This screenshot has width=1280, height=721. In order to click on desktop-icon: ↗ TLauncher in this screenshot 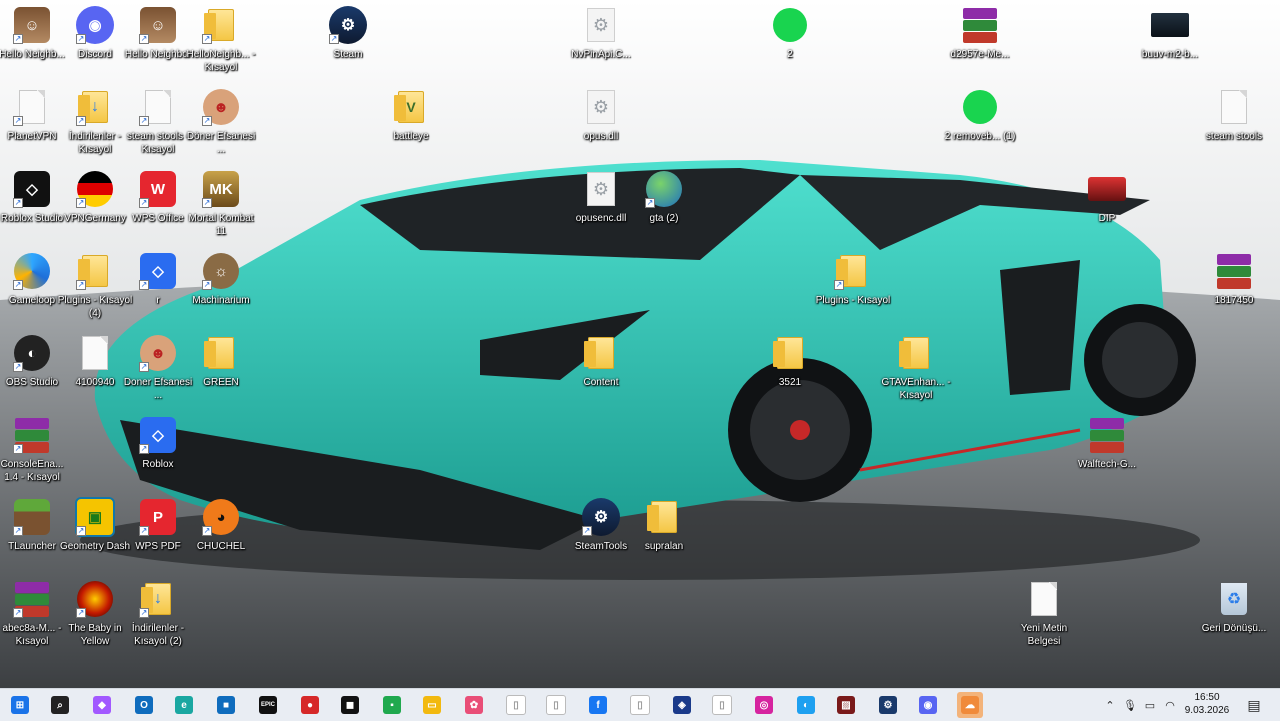, I will do `click(32, 531)`.